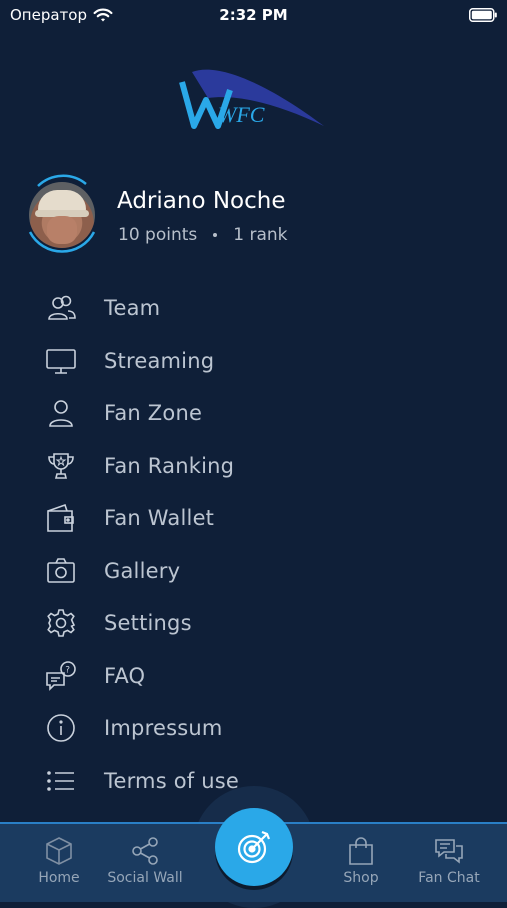  I want to click on user-icon, so click(61, 413).